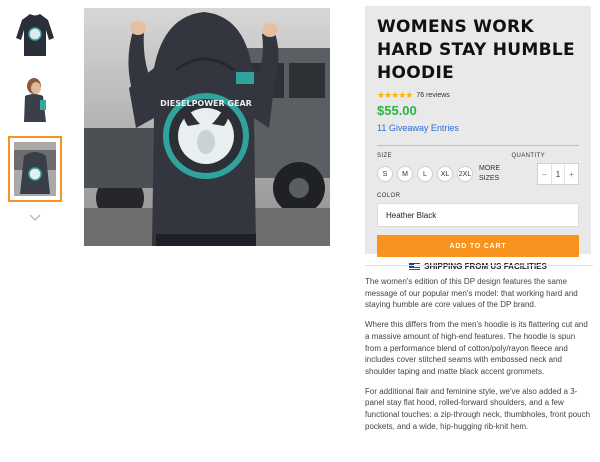 Image resolution: width=600 pixels, height=462 pixels. I want to click on quantity-input: 1, so click(558, 174).